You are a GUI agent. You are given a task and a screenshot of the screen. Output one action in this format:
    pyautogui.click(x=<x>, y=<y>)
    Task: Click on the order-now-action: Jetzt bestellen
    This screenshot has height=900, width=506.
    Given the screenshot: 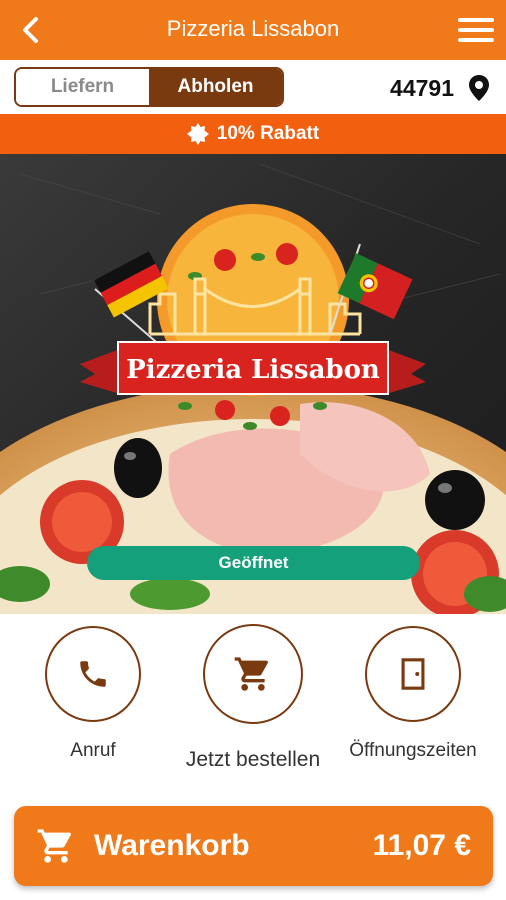 What is the action you would take?
    pyautogui.click(x=253, y=705)
    